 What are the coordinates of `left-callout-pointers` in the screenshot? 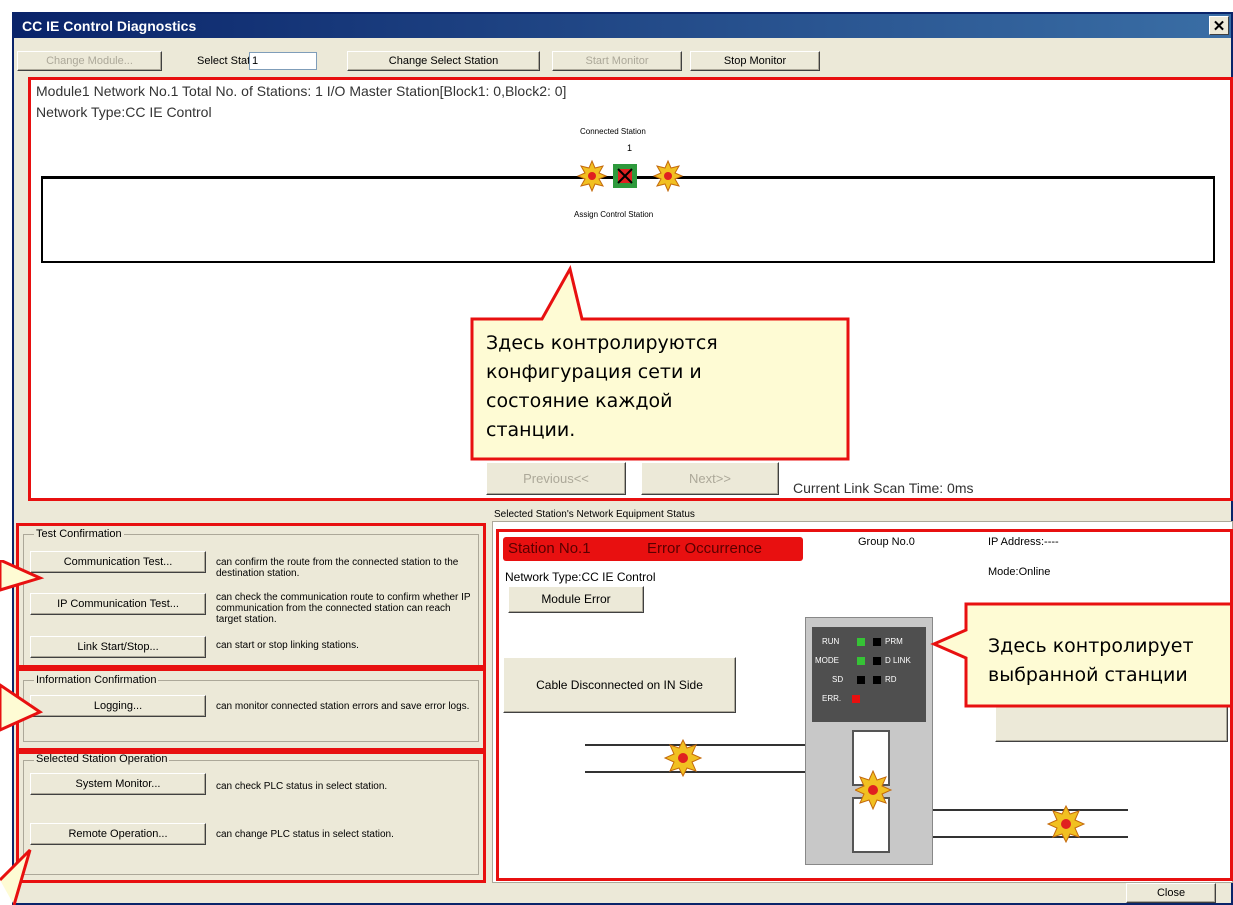 It's located at (22, 732).